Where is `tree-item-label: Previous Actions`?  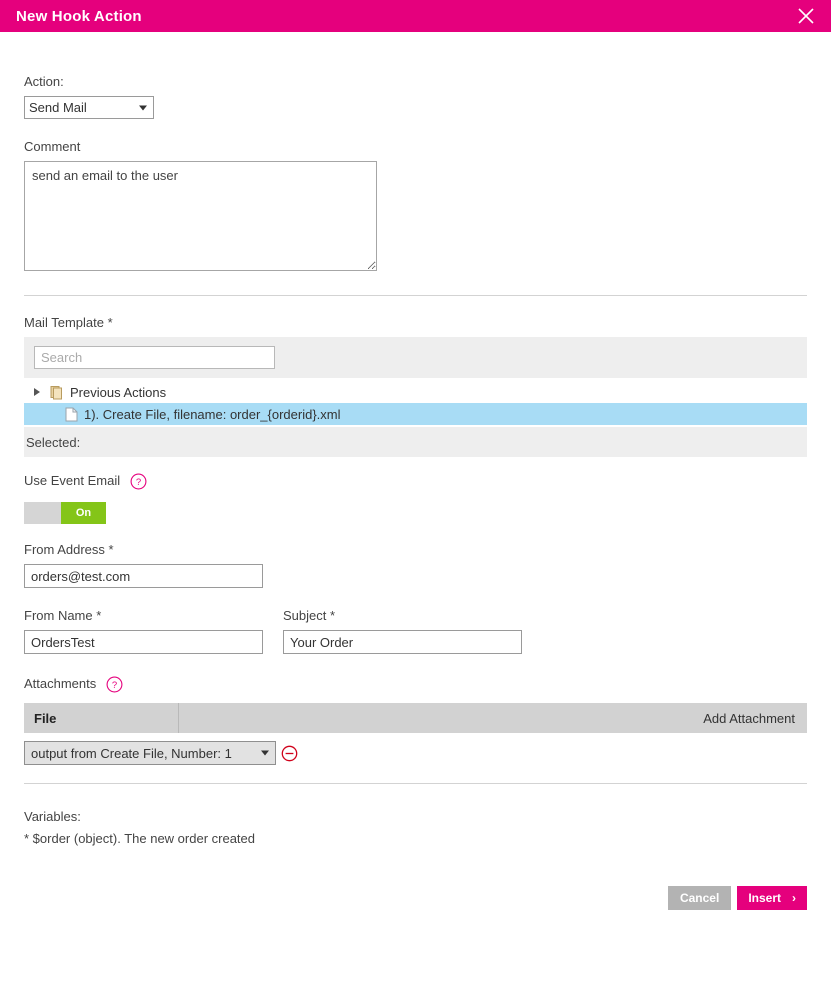
tree-item-label: Previous Actions is located at coordinates (118, 392).